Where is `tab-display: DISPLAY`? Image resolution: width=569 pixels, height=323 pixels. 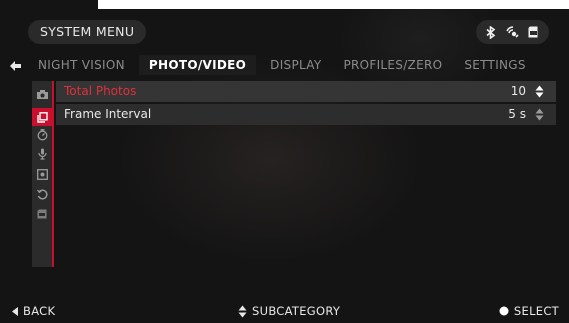
tab-display: DISPLAY is located at coordinates (295, 65).